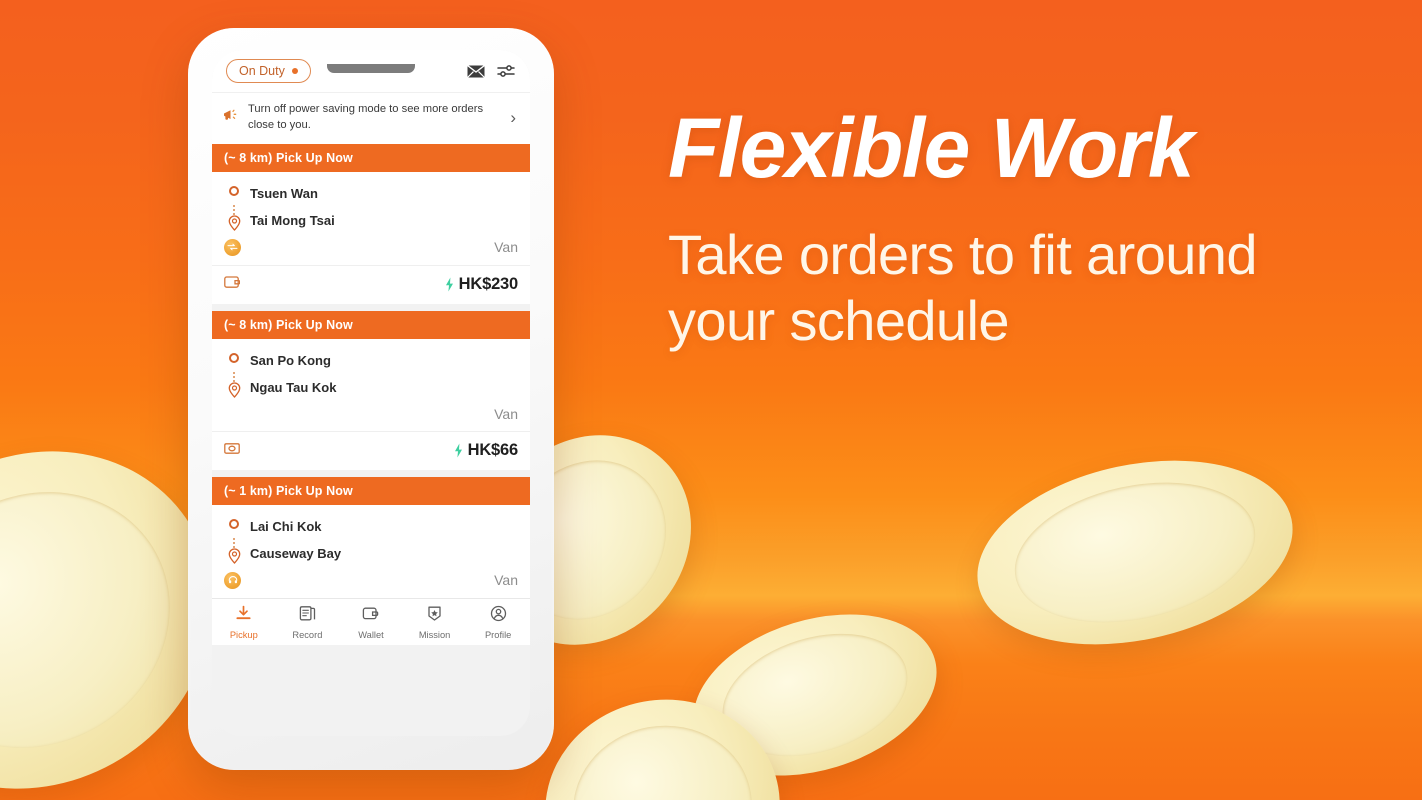  I want to click on destination-row: Causeway Bay, so click(384, 553).